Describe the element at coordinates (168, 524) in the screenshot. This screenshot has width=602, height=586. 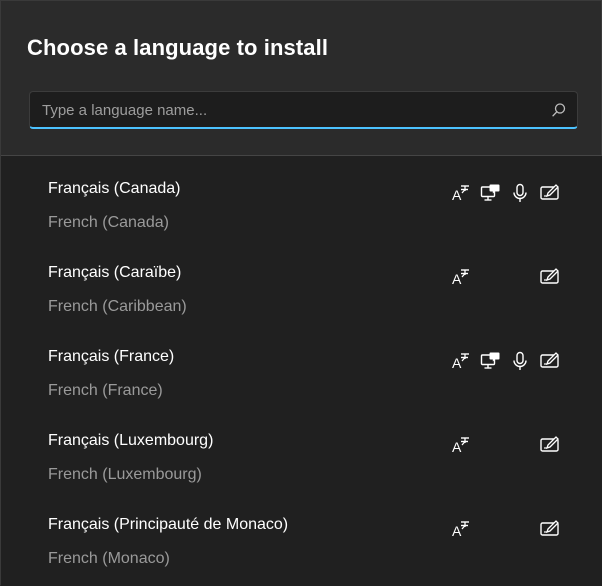
I see `language-native-name: Français (Principauté de Monaco)` at that location.